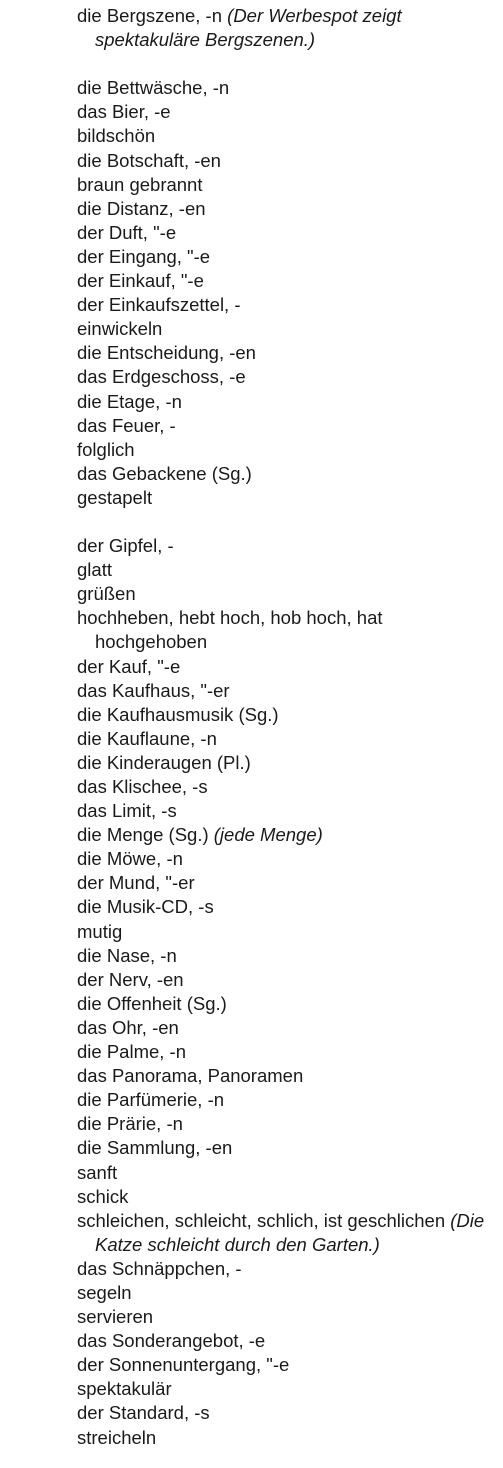 The width and height of the screenshot is (503, 1468). What do you see at coordinates (128, 1027) in the screenshot?
I see `vocab-term: das Ohr, -en` at bounding box center [128, 1027].